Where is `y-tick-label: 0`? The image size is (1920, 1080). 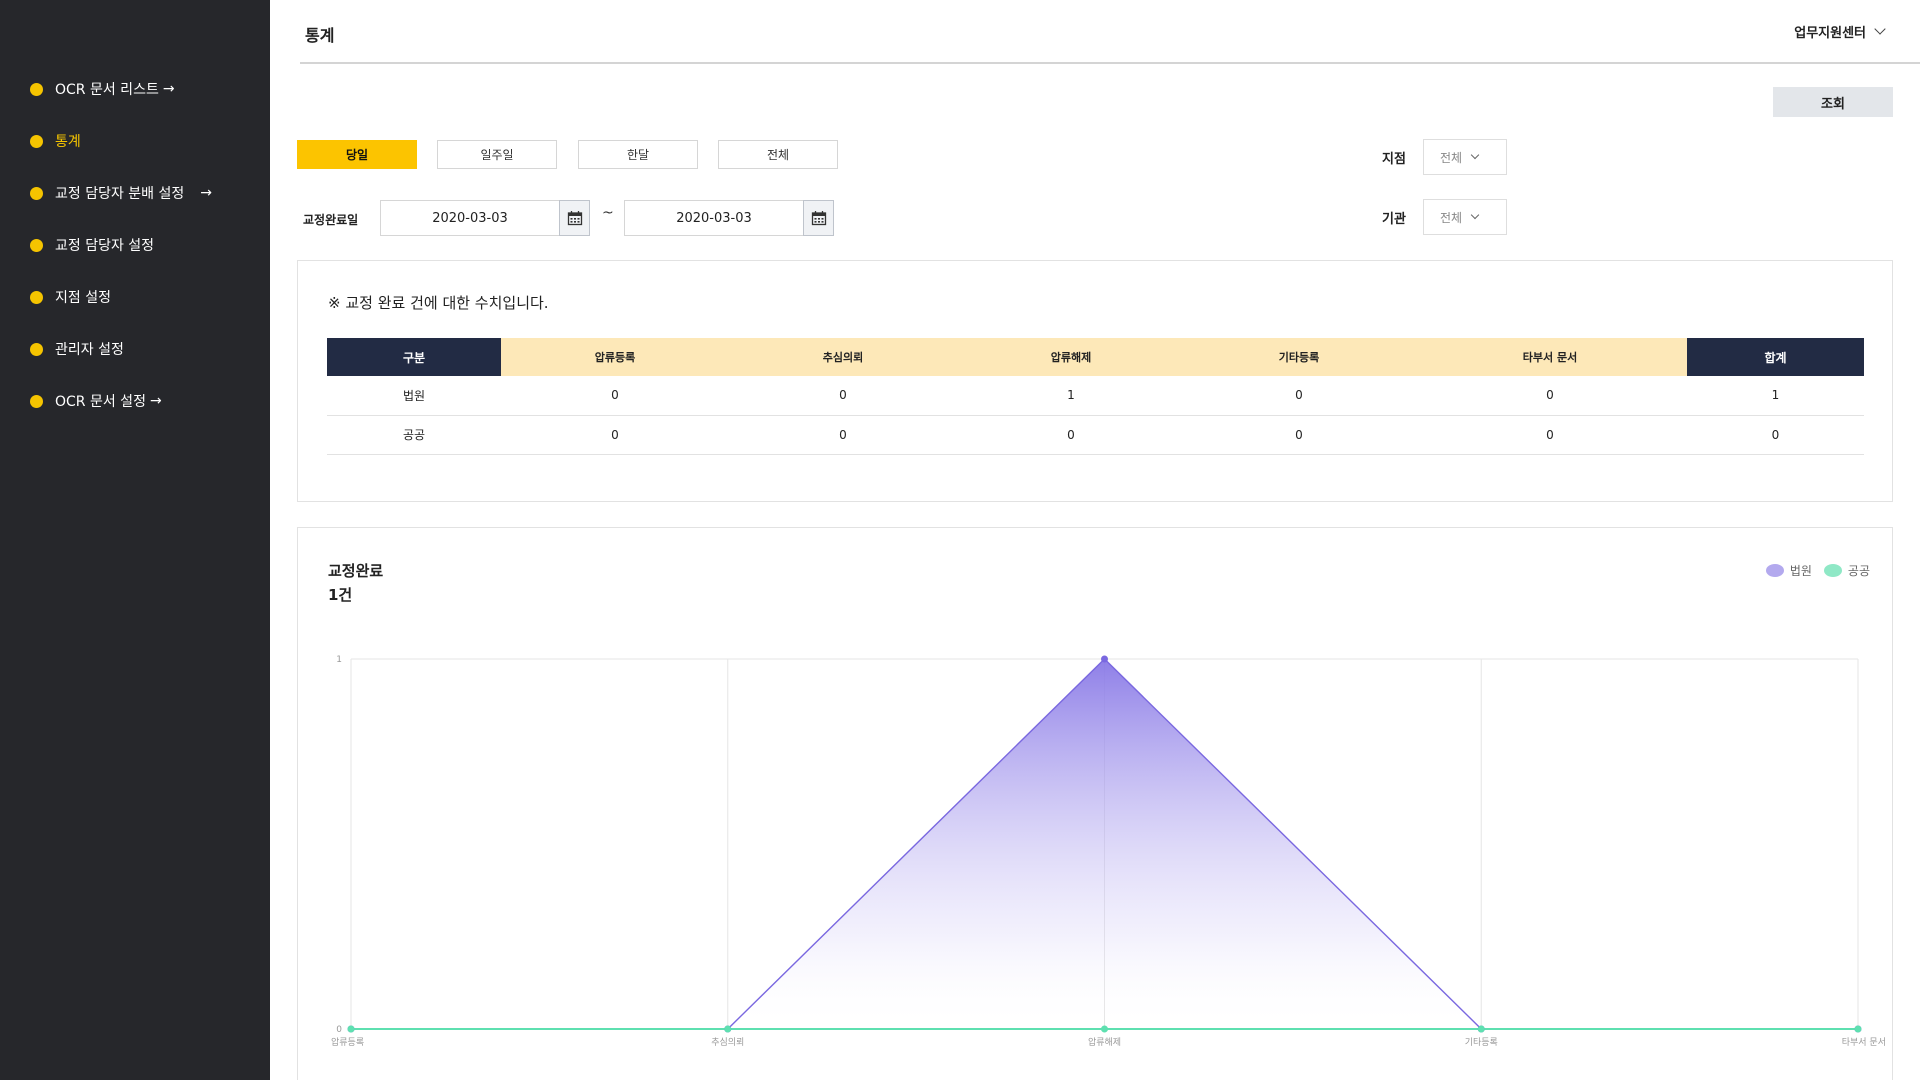 y-tick-label: 0 is located at coordinates (339, 1030).